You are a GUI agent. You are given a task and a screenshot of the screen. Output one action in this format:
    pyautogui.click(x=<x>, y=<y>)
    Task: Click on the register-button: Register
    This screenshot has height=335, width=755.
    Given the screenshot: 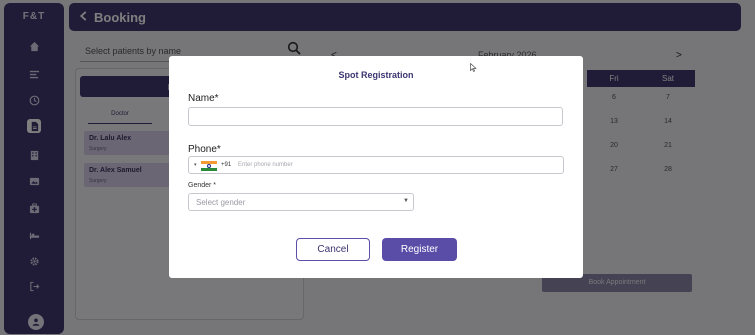 What is the action you would take?
    pyautogui.click(x=419, y=249)
    